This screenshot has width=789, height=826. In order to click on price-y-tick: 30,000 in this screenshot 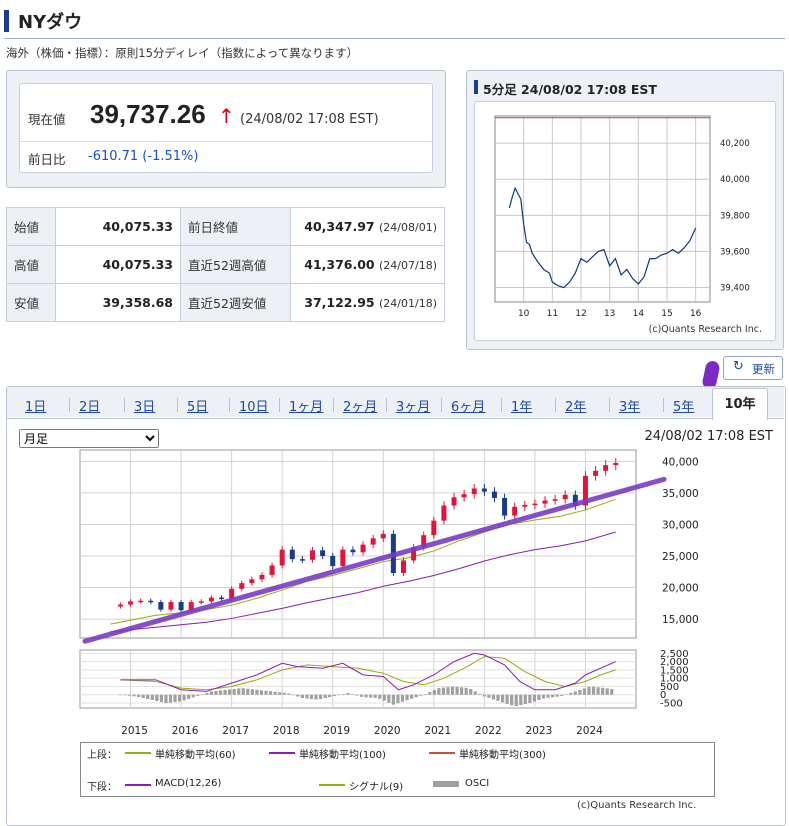, I will do `click(680, 525)`.